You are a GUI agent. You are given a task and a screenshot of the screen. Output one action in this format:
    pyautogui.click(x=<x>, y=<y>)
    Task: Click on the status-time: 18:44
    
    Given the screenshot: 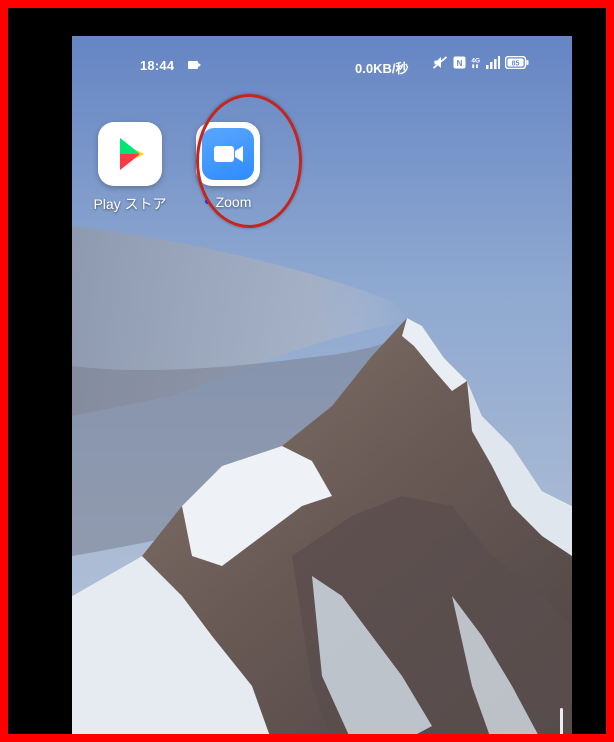 What is the action you would take?
    pyautogui.click(x=157, y=65)
    